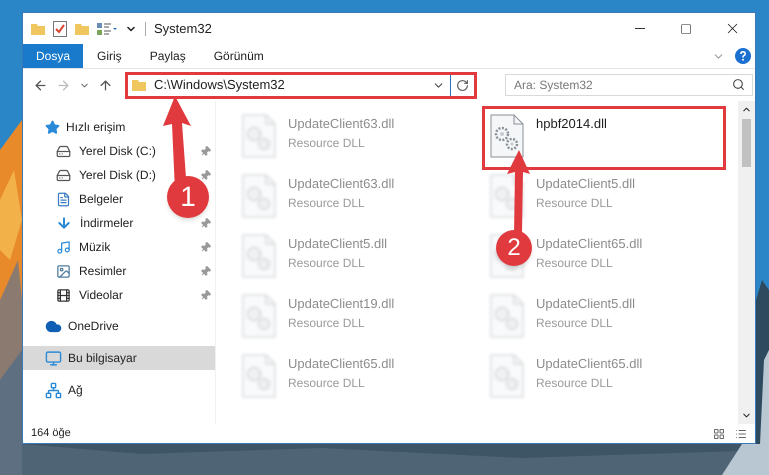 The image size is (769, 475). What do you see at coordinates (52, 127) in the screenshot?
I see `star-icon` at bounding box center [52, 127].